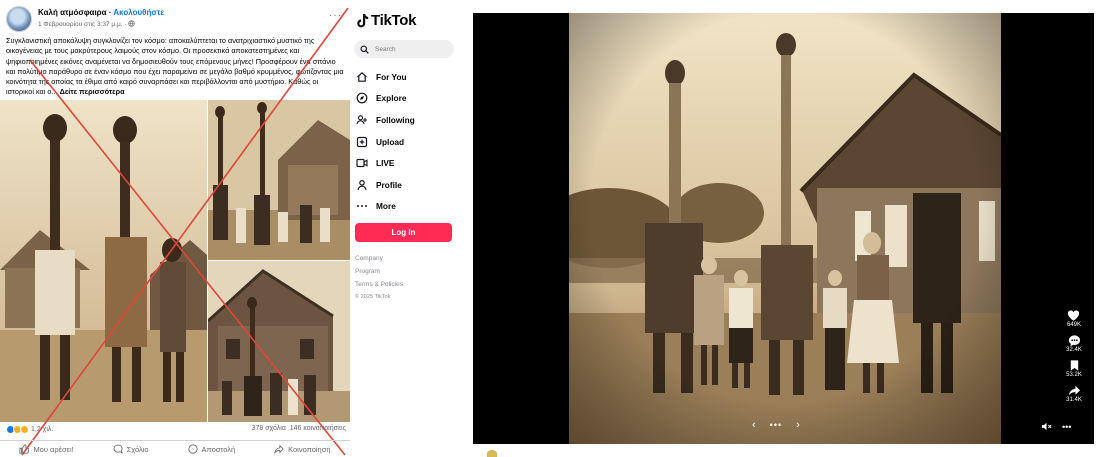 The image size is (1100, 457). Describe the element at coordinates (386, 206) in the screenshot. I see `nav-label: More` at that location.